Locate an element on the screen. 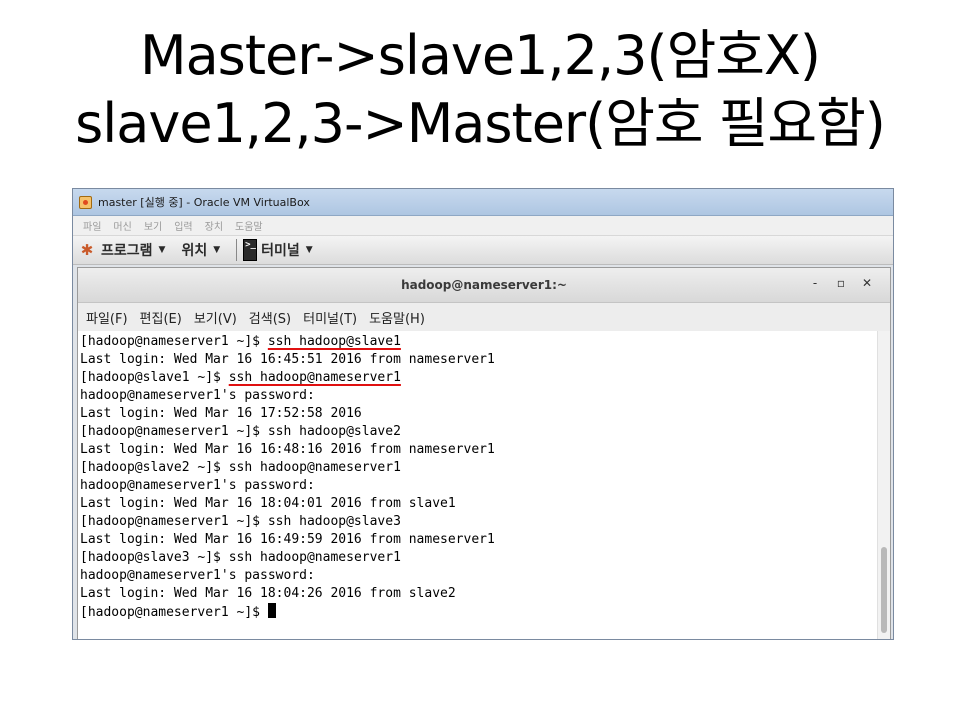 This screenshot has height=720, width=960. window-controls: - ▫ ✕ is located at coordinates (841, 283).